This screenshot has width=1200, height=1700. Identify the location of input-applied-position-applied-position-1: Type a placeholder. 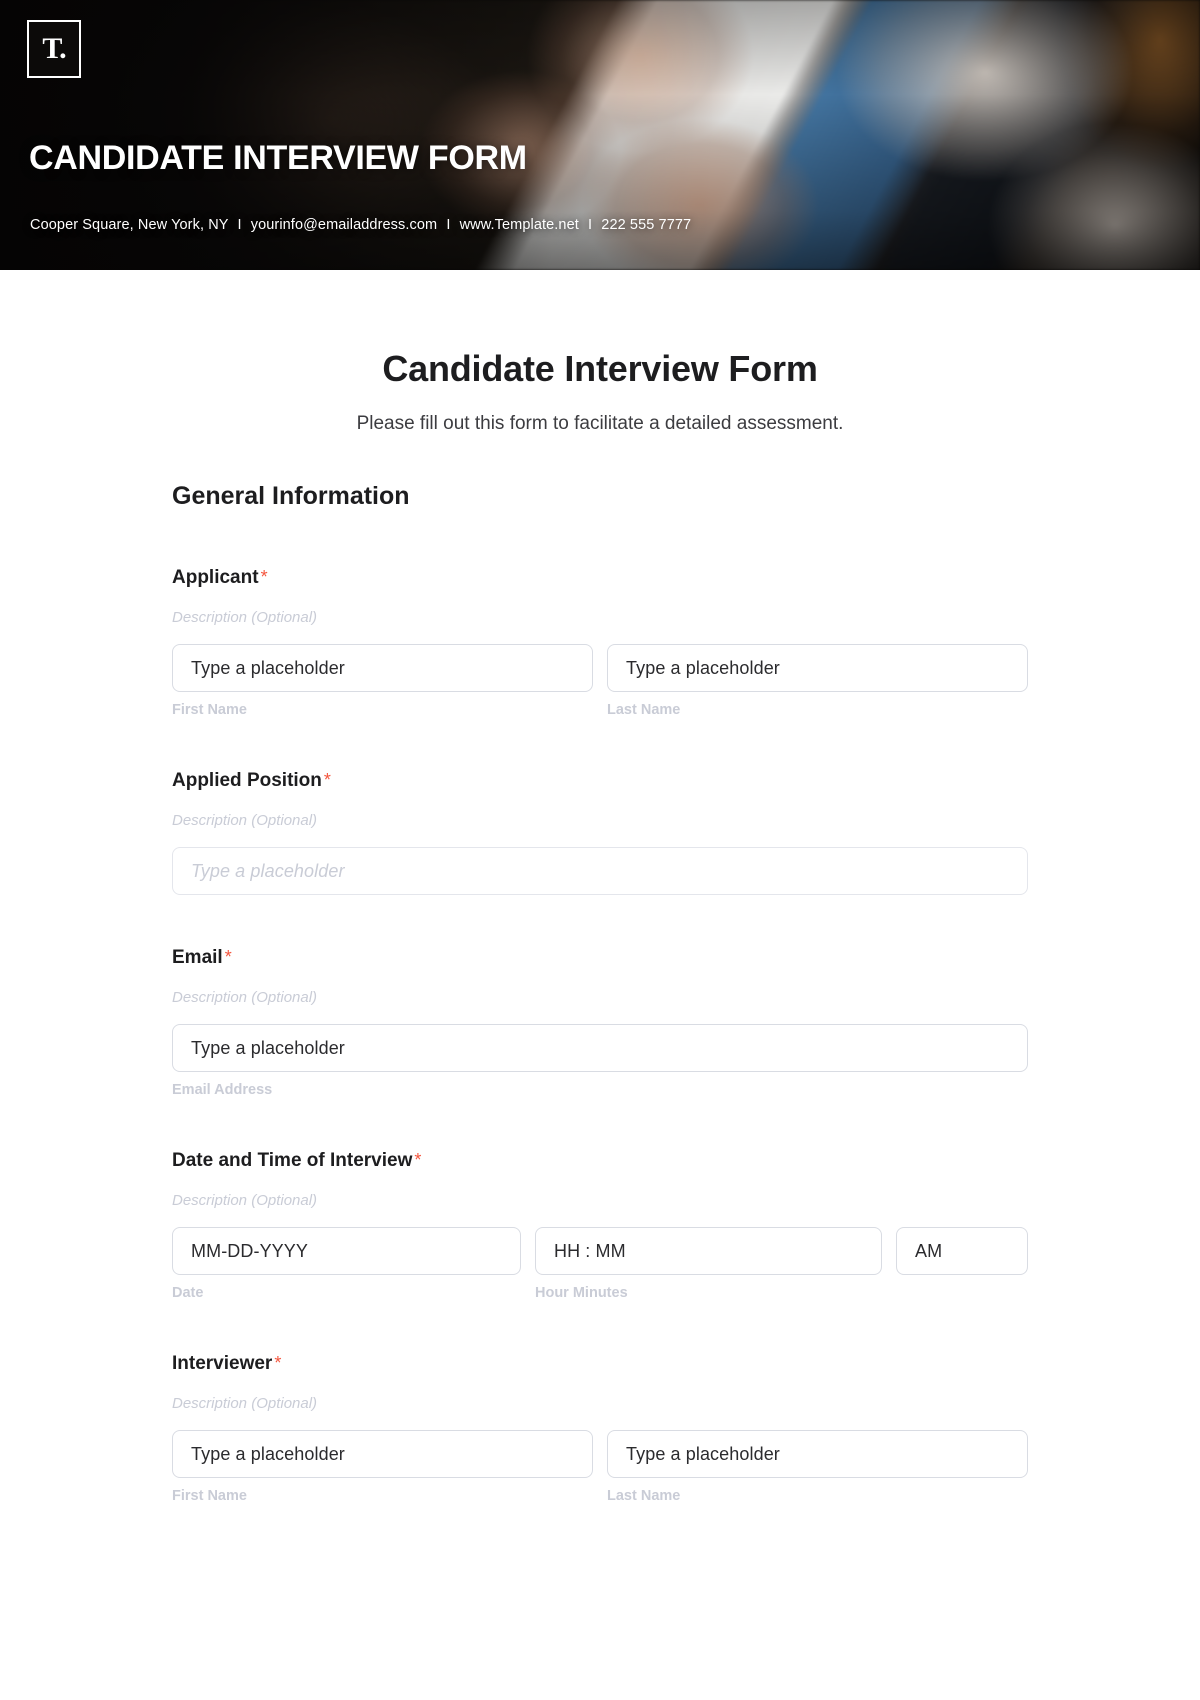
(600, 871).